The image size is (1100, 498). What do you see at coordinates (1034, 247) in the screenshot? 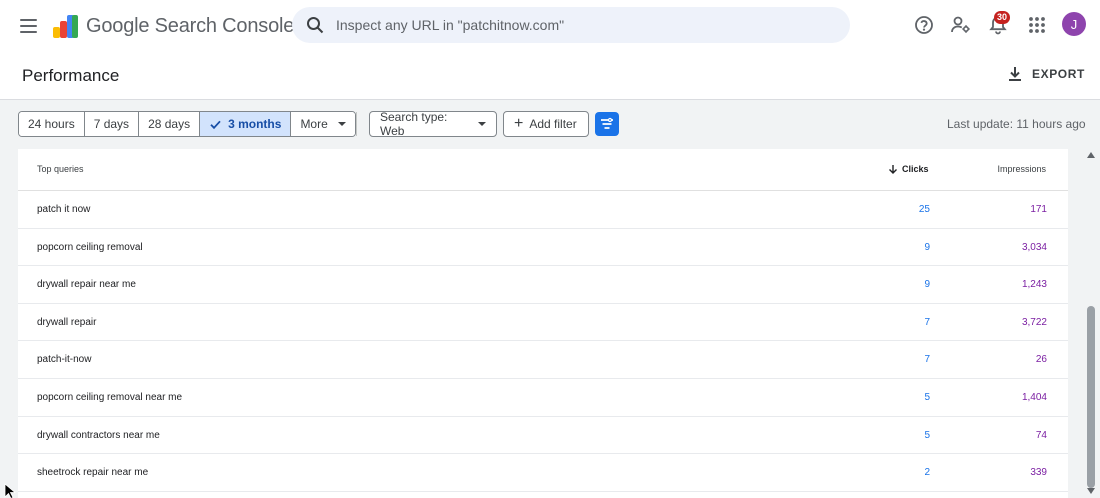
I see `impressions-cell: 3,034` at bounding box center [1034, 247].